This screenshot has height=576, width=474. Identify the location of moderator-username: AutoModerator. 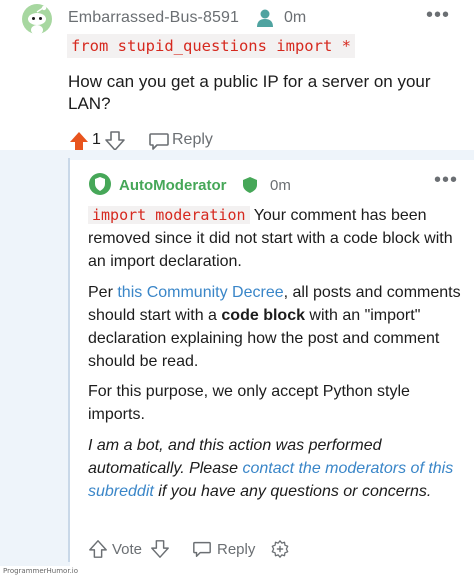
(173, 185).